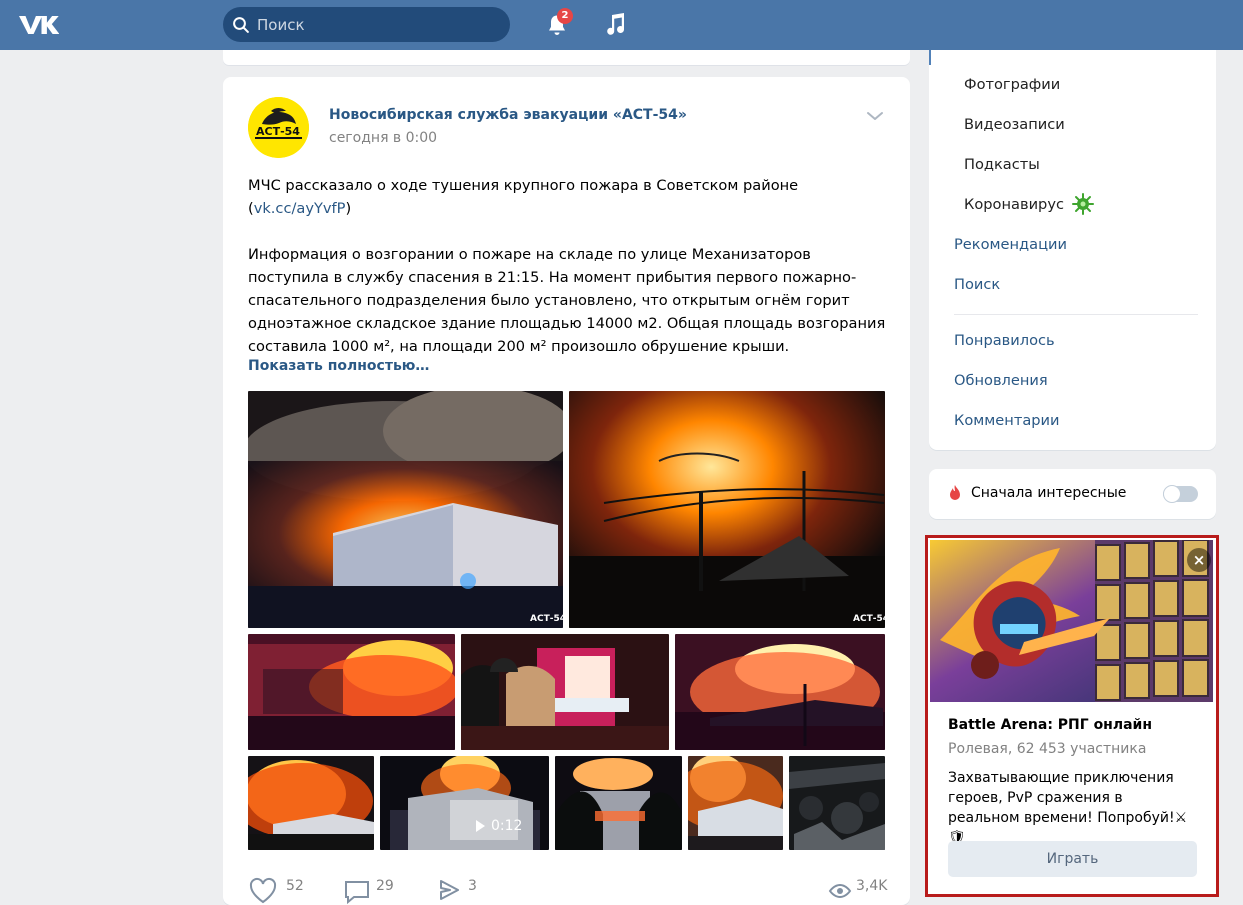 The image size is (1243, 905). What do you see at coordinates (566, 57) in the screenshot?
I see `previous-post-bottom` at bounding box center [566, 57].